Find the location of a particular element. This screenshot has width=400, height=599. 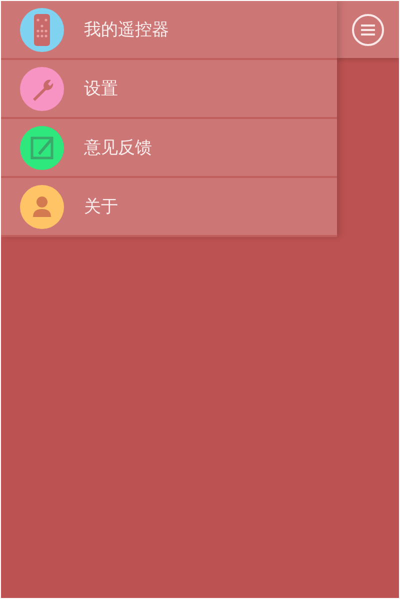

menu-icon is located at coordinates (368, 29).